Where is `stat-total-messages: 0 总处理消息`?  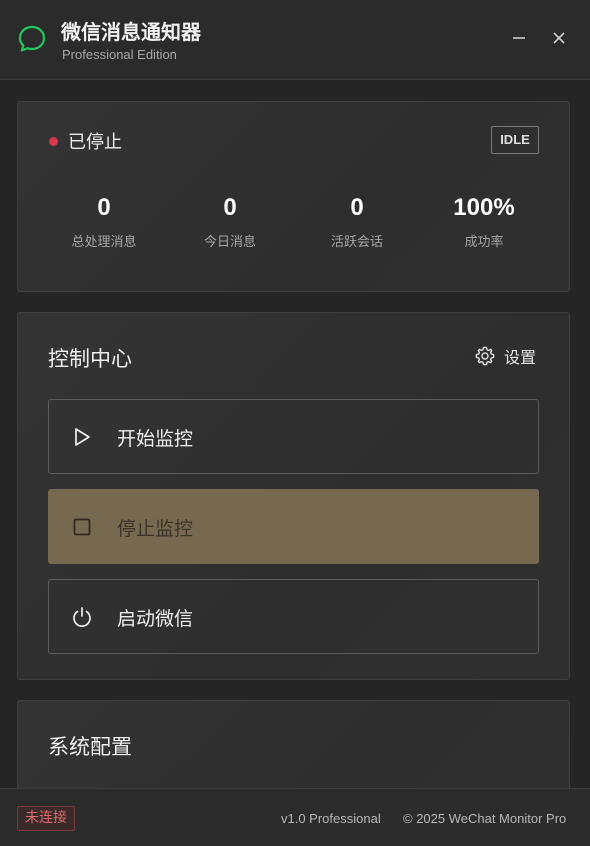 stat-total-messages: 0 总处理消息 is located at coordinates (104, 222).